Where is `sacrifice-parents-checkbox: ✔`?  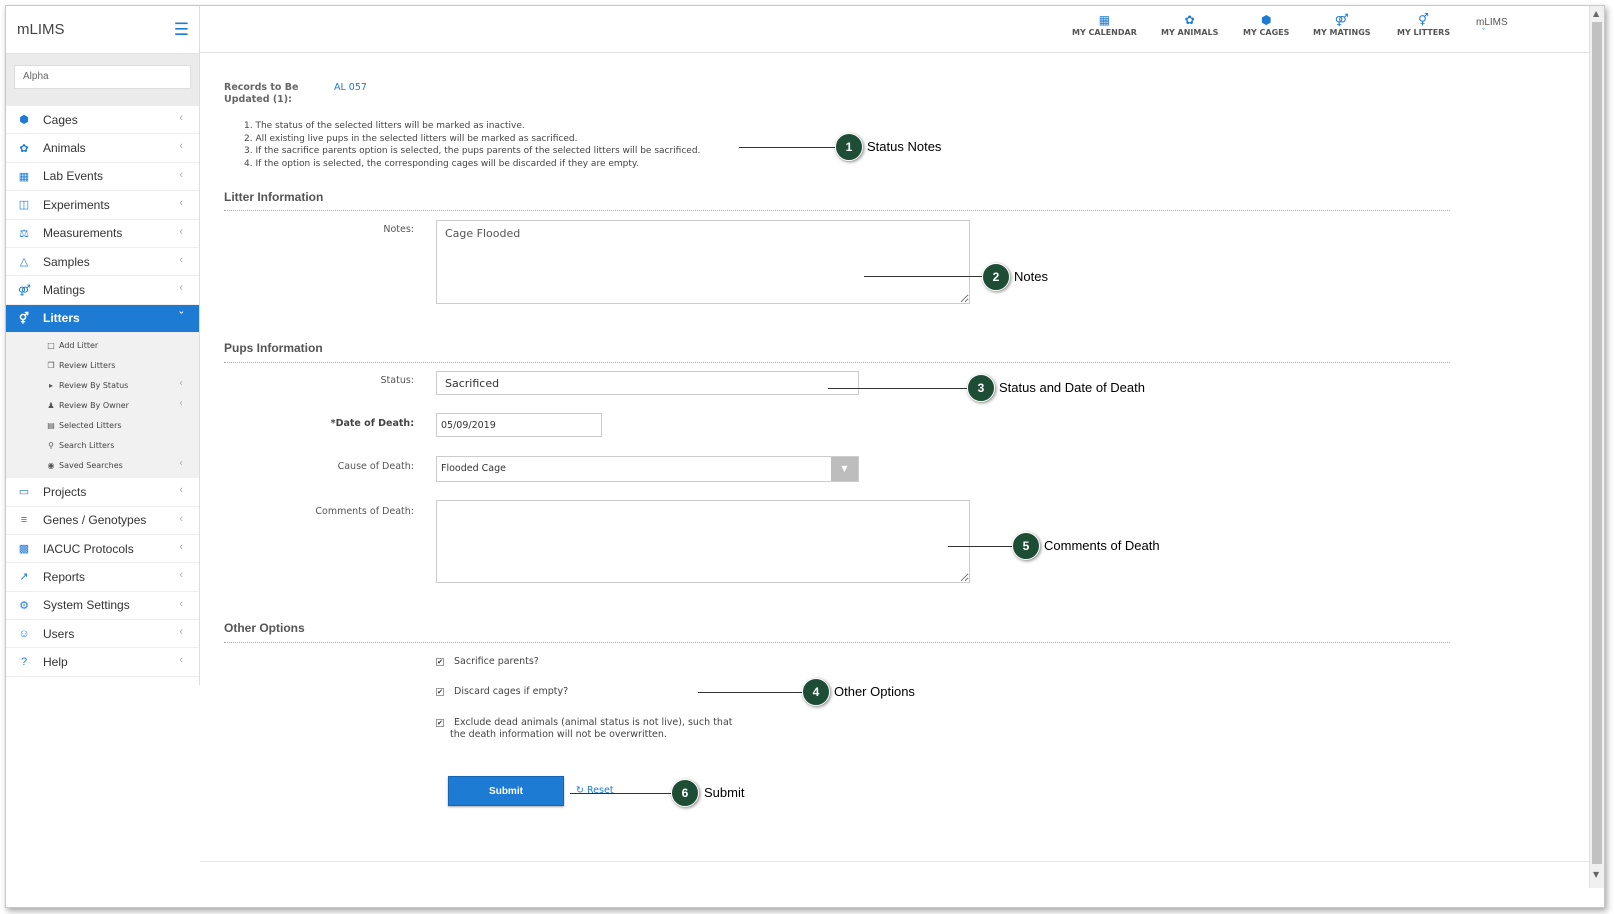
sacrifice-parents-checkbox: ✔ is located at coordinates (440, 662).